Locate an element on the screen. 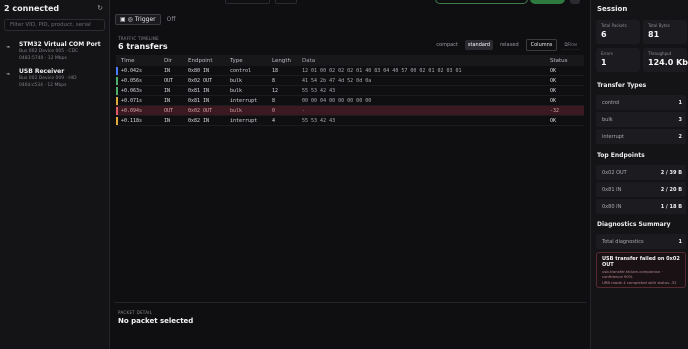 This screenshot has width=688, height=349. capture-button is located at coordinates (547, 2).